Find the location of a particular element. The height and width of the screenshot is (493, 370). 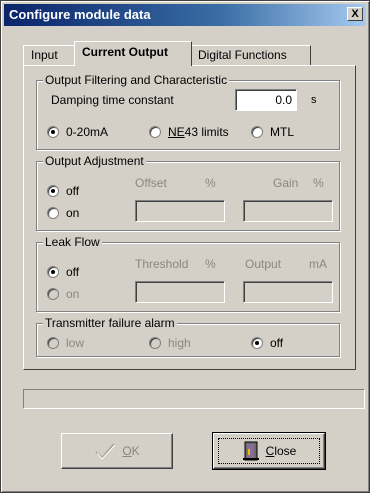

leak-output-input is located at coordinates (288, 292).